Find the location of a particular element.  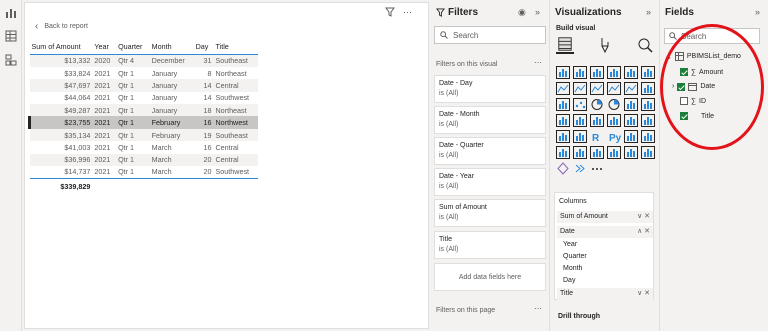

field-remove-icon: ∧ ✕ is located at coordinates (643, 232).